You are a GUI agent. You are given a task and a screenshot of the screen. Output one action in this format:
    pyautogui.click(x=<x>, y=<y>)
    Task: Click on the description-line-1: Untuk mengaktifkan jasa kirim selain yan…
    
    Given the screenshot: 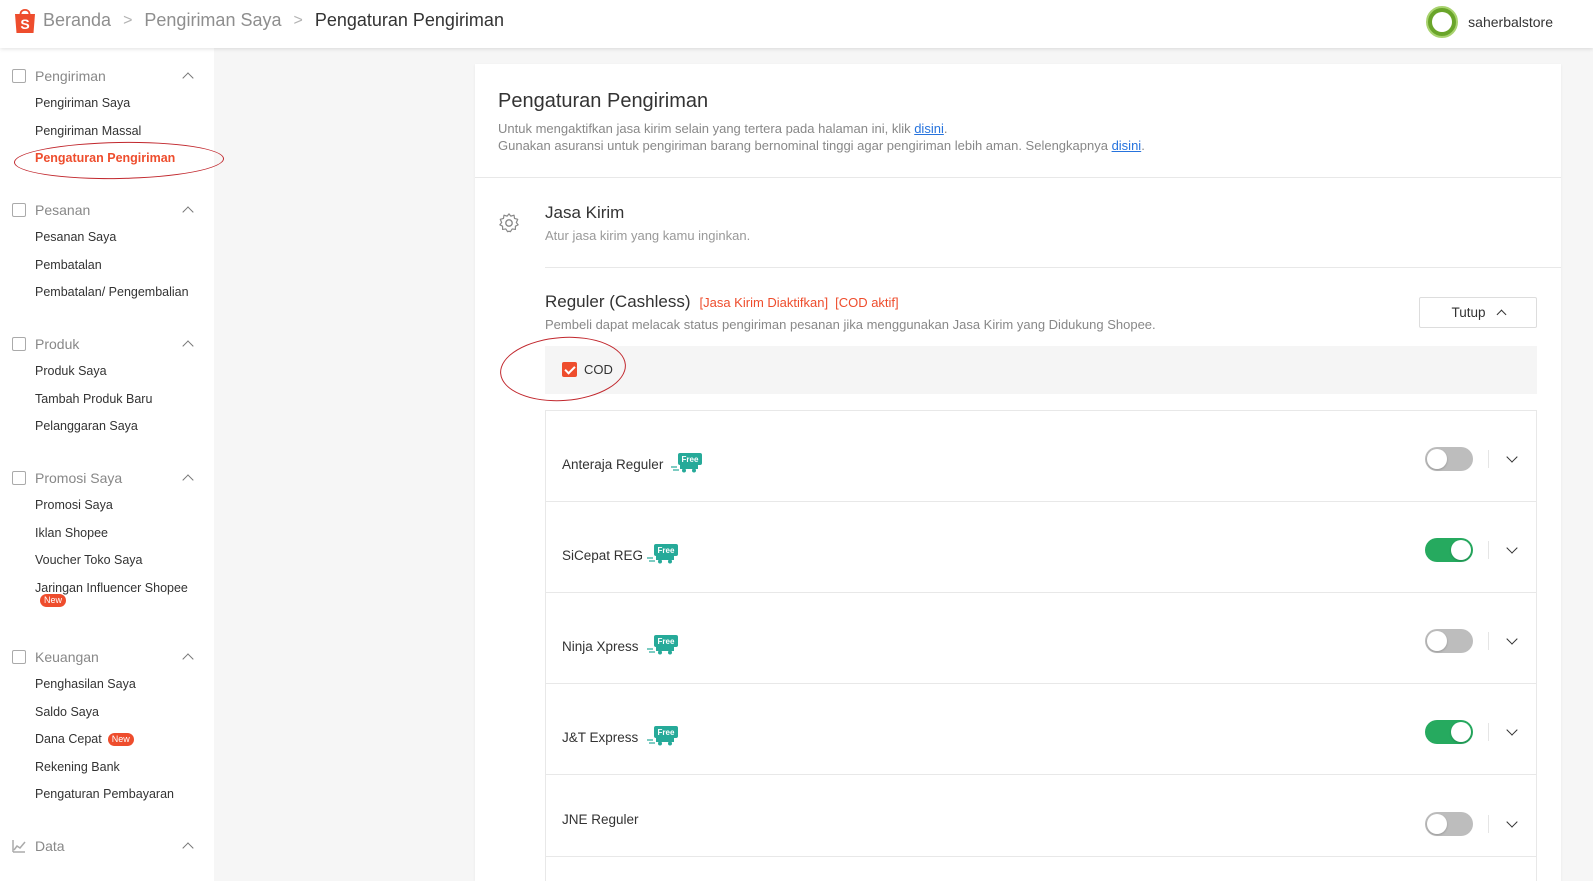 What is the action you would take?
    pyautogui.click(x=722, y=128)
    